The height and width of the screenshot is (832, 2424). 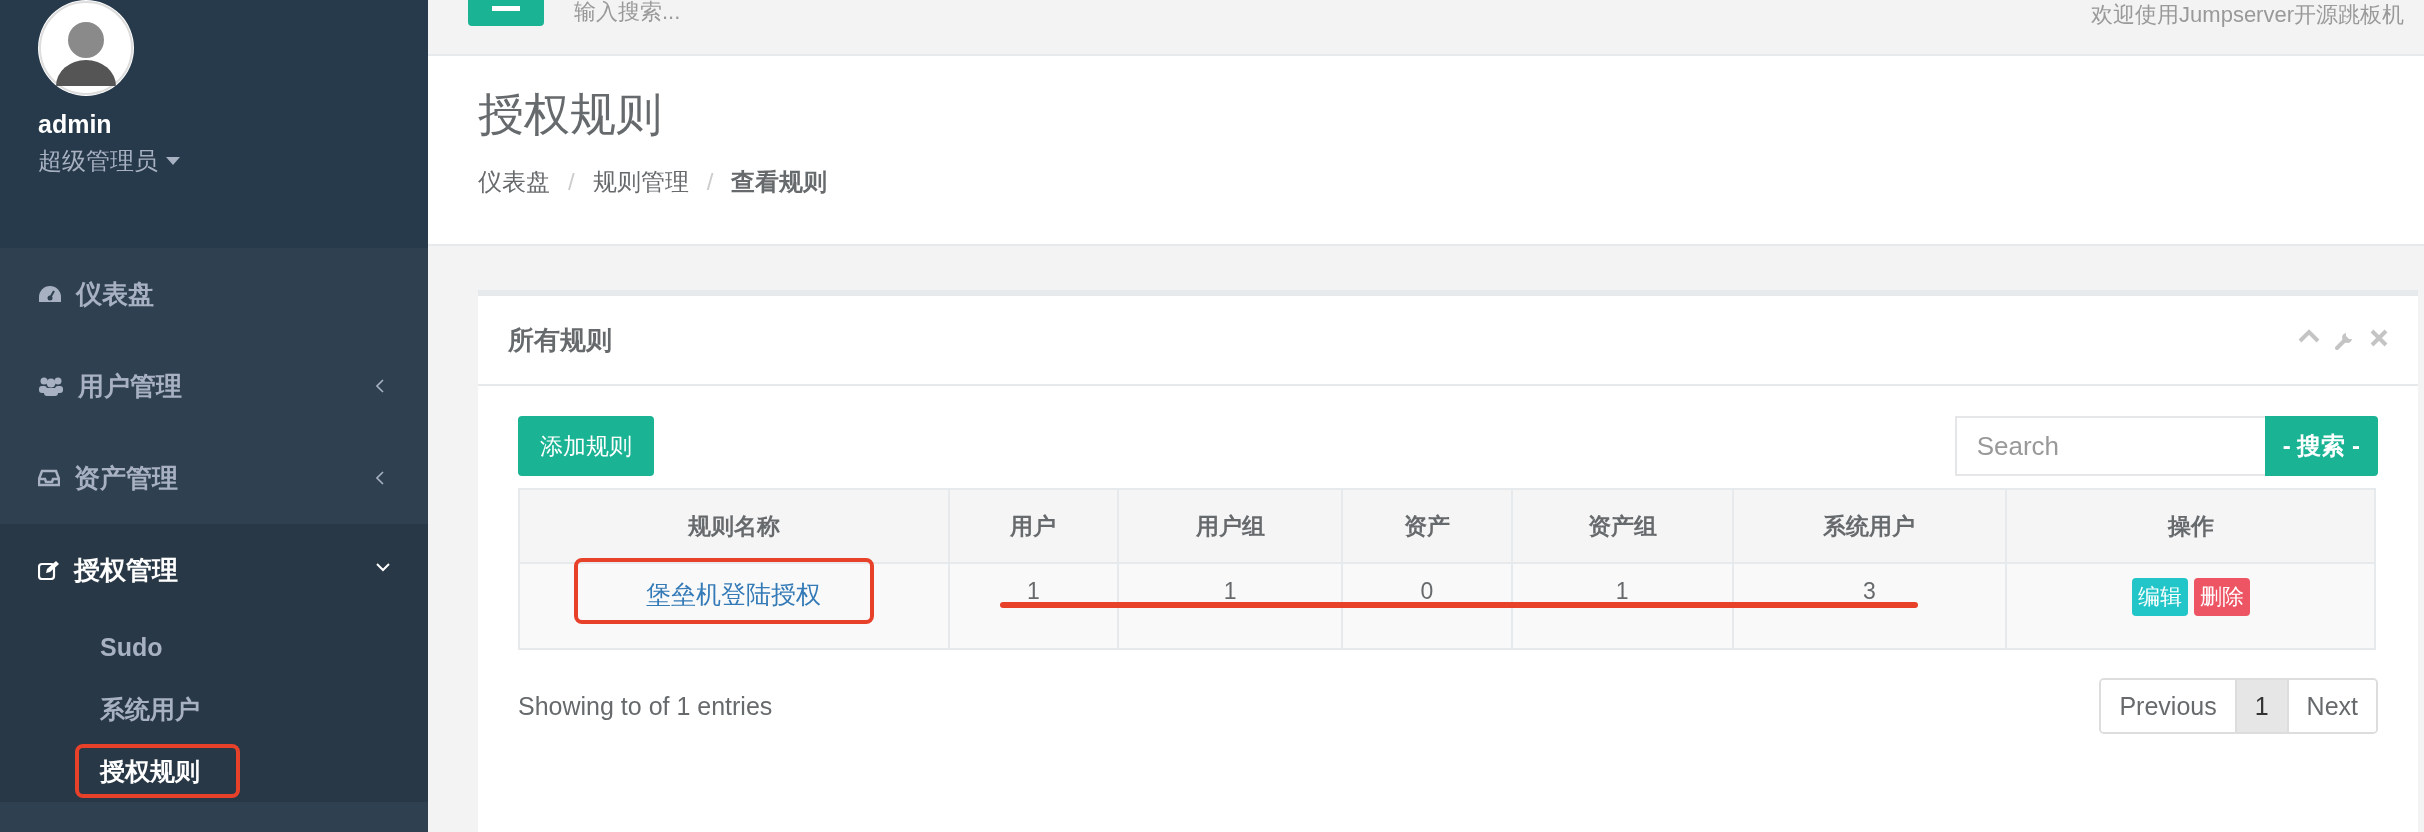 What do you see at coordinates (150, 771) in the screenshot?
I see `sidebar-subitem: 授权规则` at bounding box center [150, 771].